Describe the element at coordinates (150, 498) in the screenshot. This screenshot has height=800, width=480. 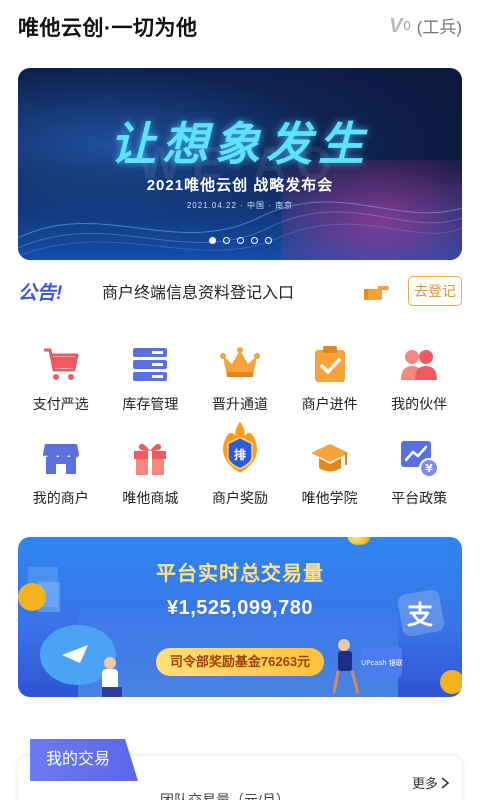
I see `grid-label: 唯他商城` at that location.